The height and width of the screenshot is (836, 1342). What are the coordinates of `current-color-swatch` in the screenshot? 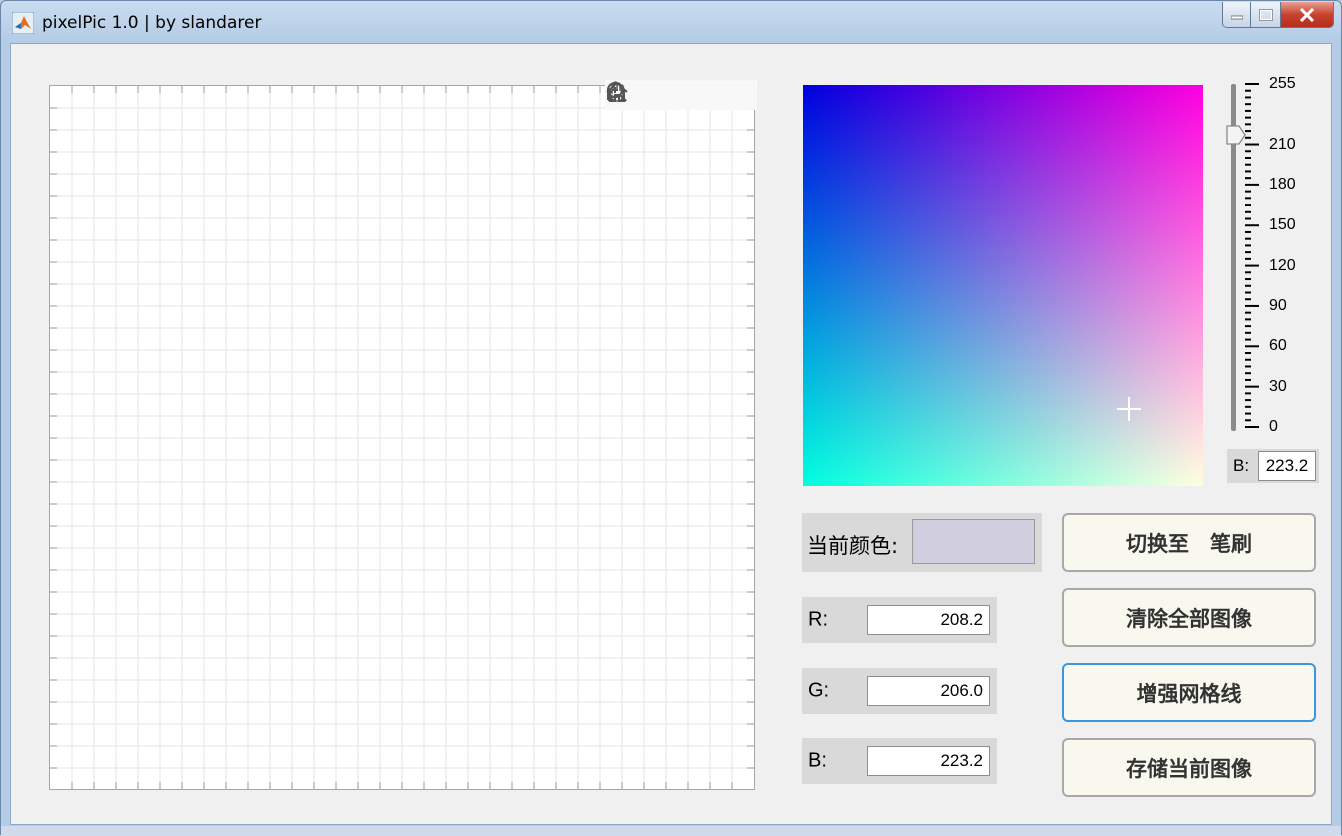 It's located at (973, 541).